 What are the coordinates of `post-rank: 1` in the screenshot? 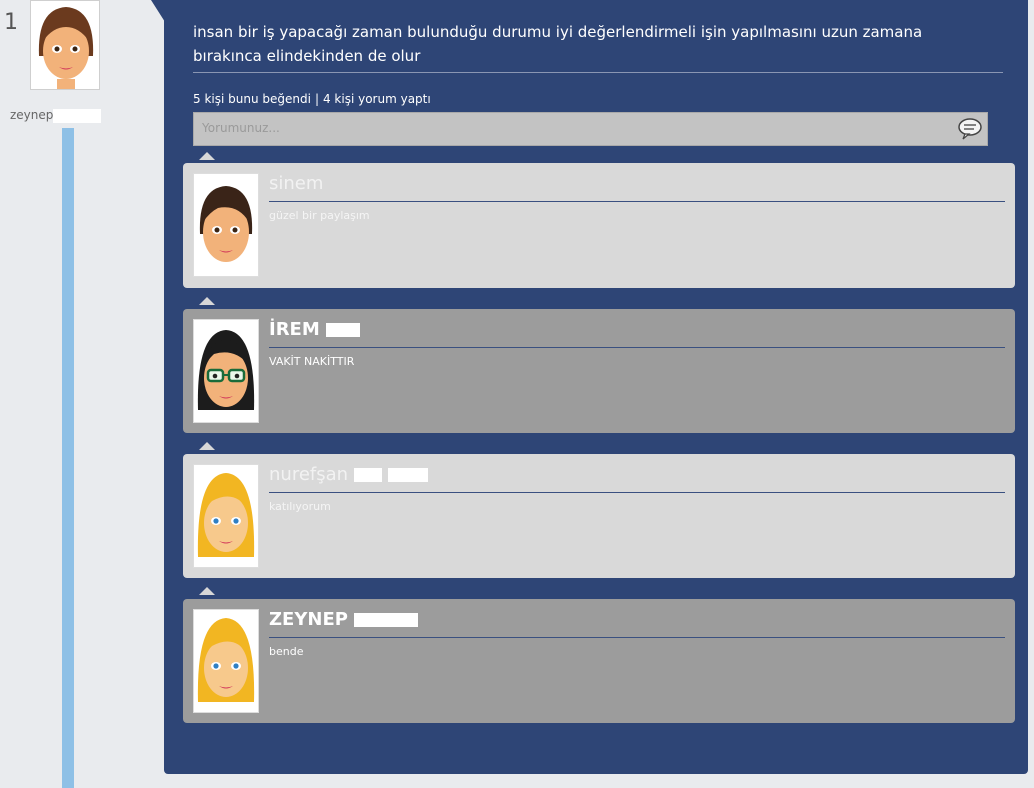 It's located at (11, 22).